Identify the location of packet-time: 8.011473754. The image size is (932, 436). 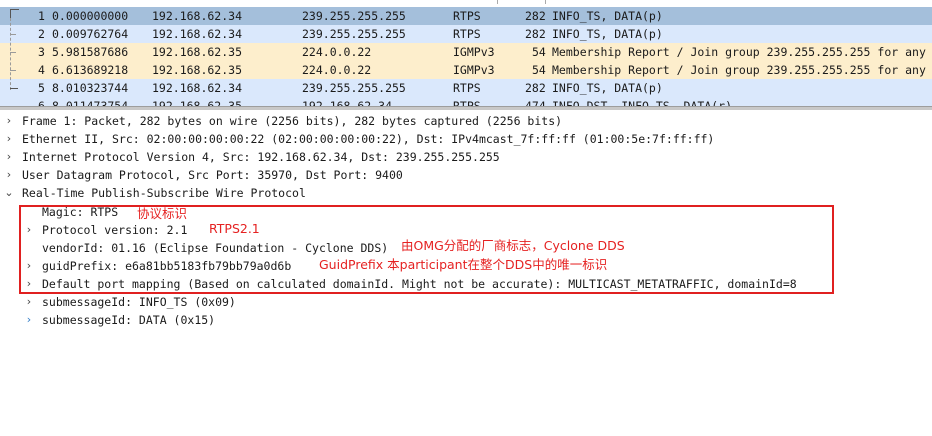
(90, 102).